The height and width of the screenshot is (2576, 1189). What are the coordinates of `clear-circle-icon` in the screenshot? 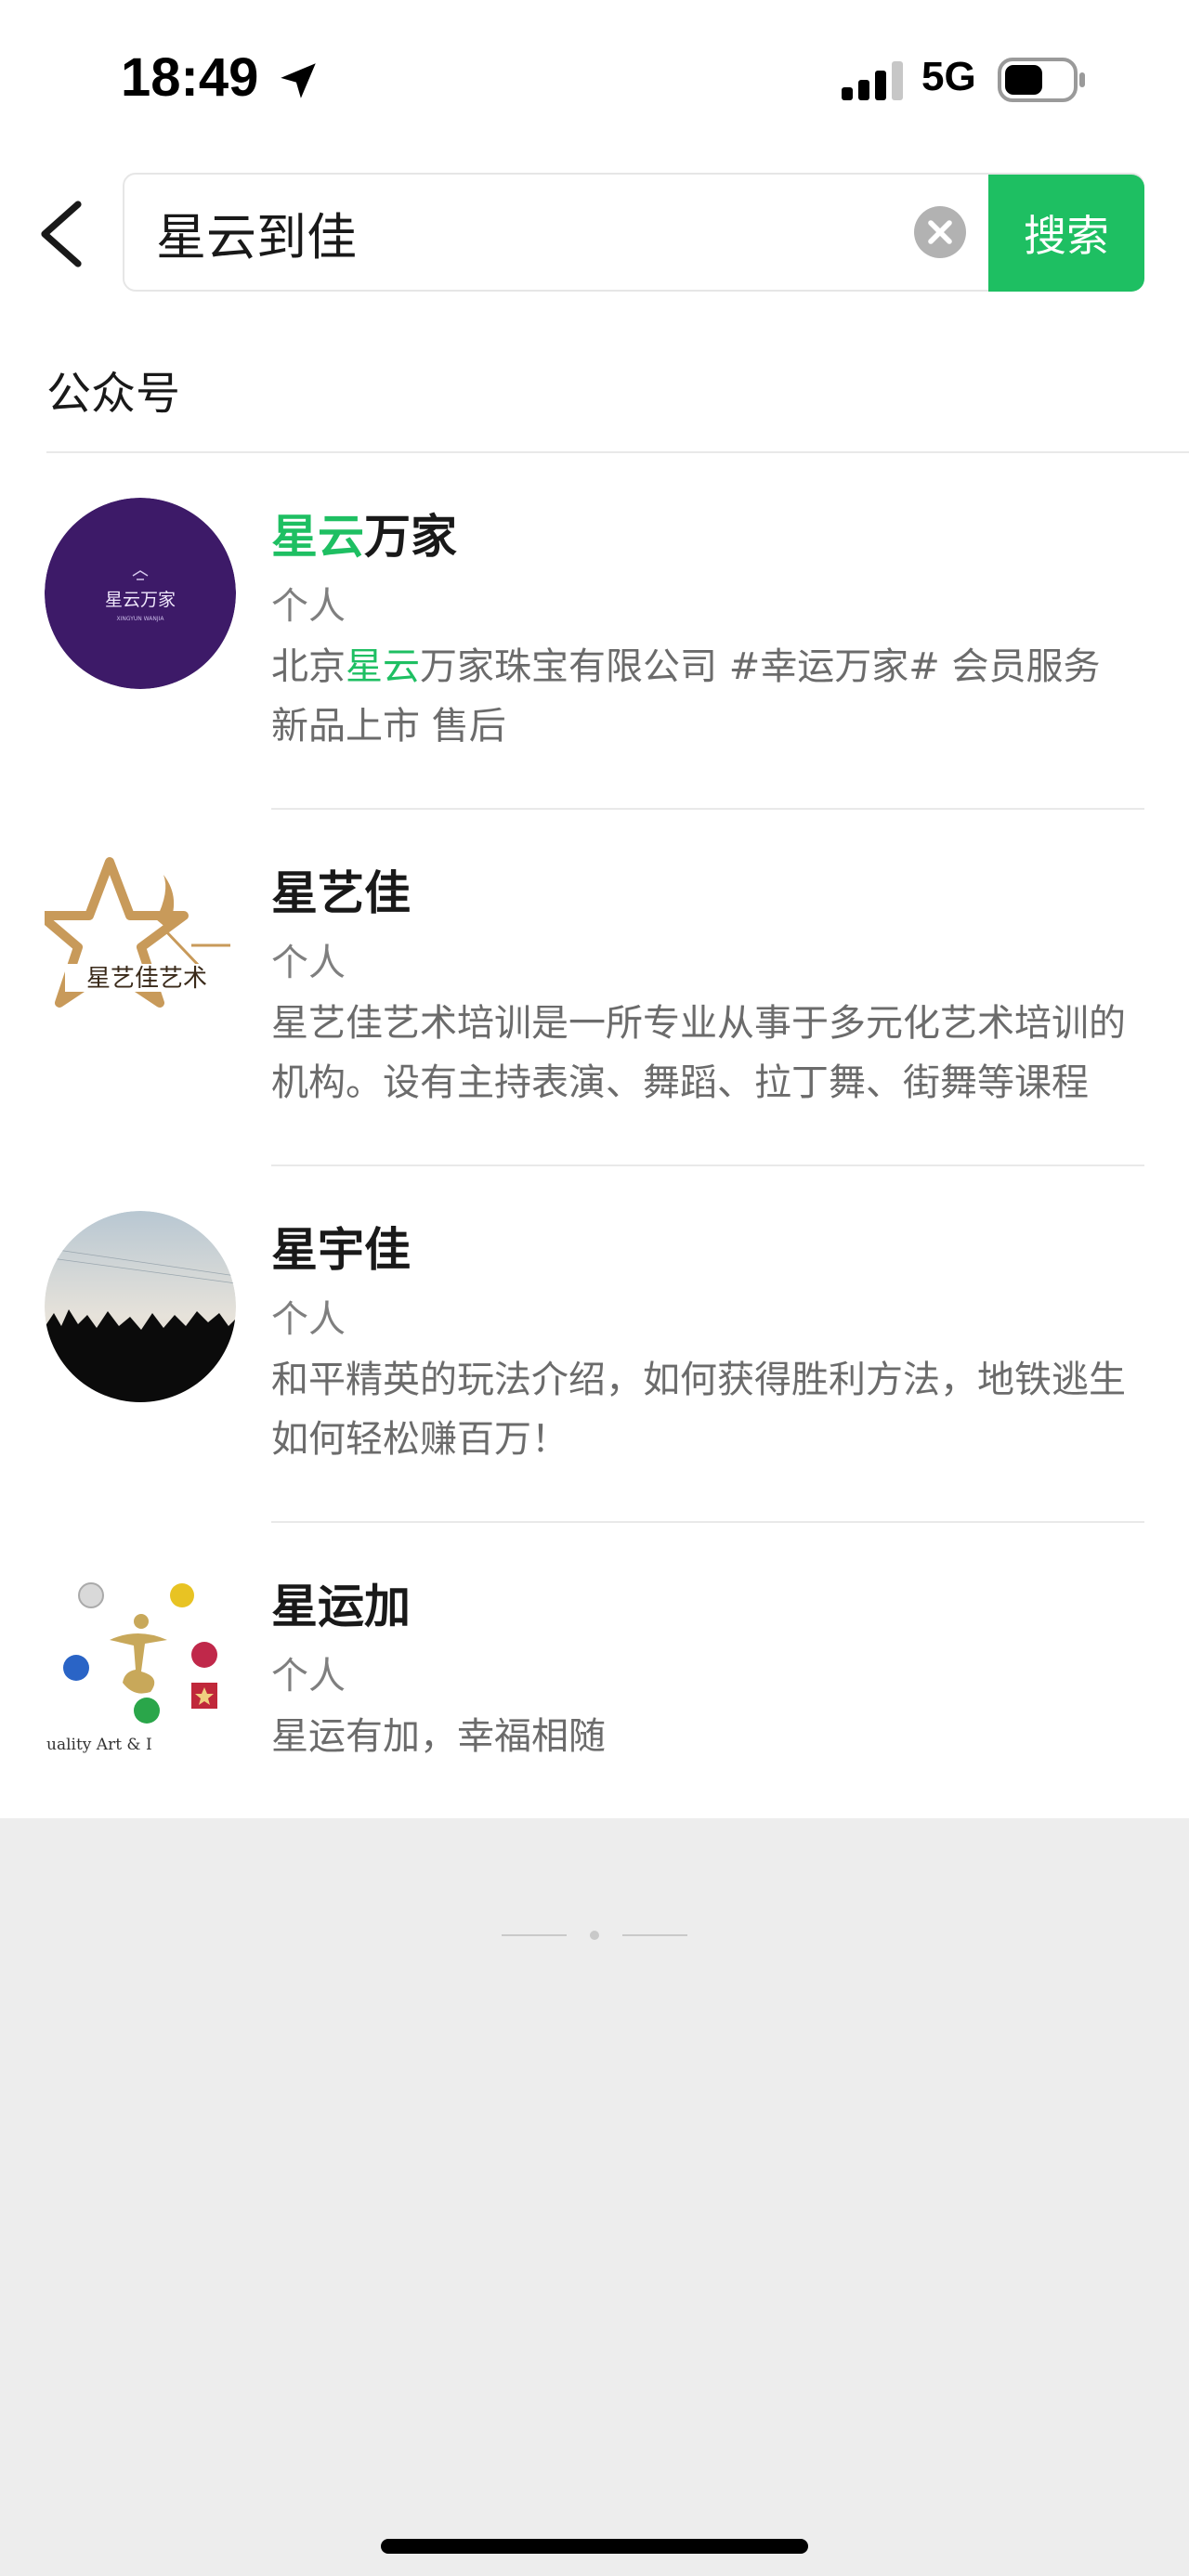 It's located at (940, 232).